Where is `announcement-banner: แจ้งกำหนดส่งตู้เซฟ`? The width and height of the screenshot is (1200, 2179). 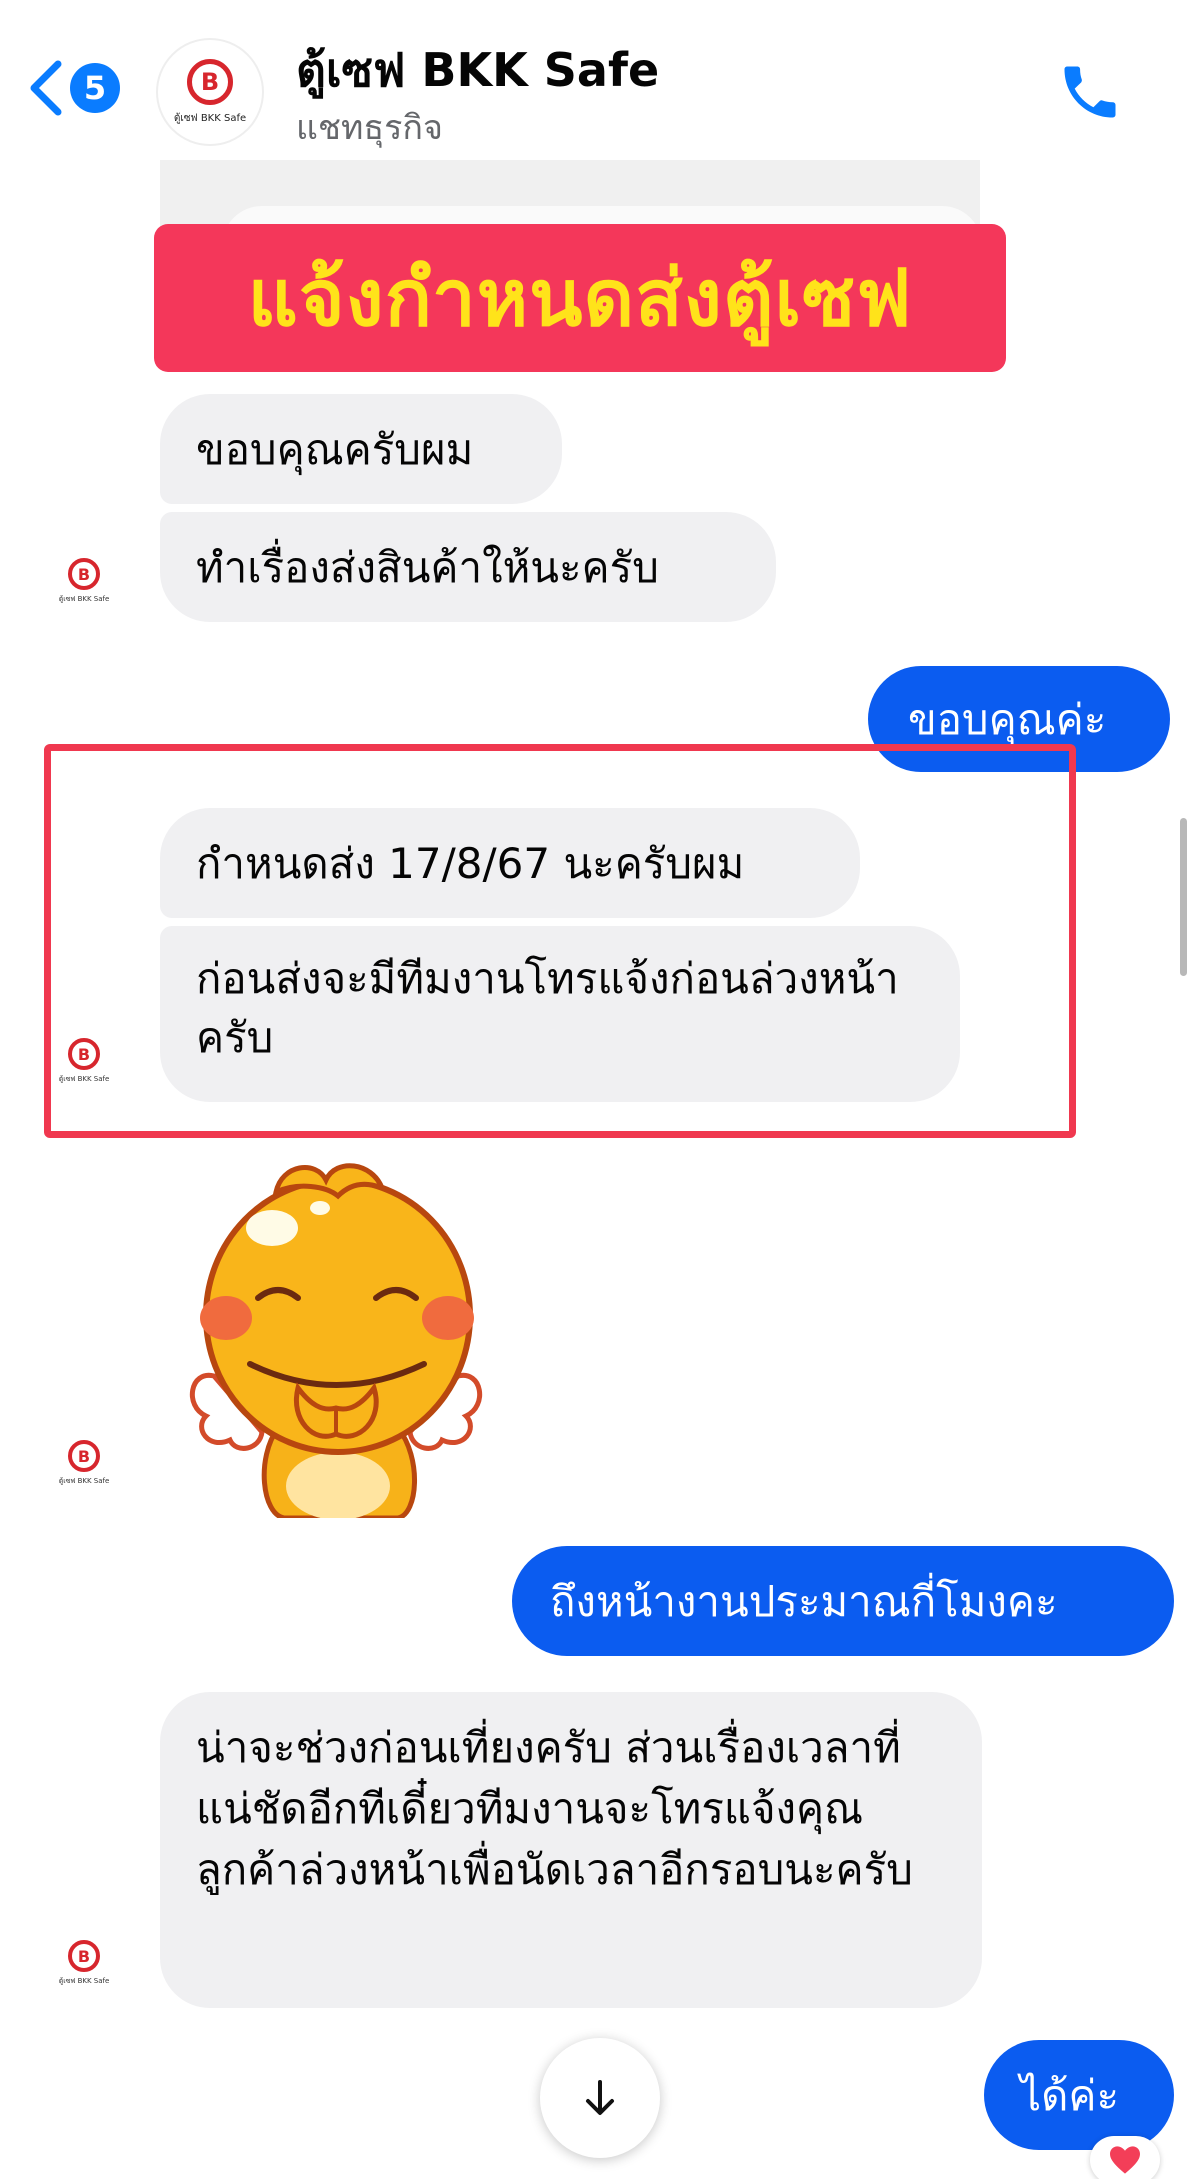
announcement-banner: แจ้งกำหนดส่งตู้เซฟ is located at coordinates (580, 298).